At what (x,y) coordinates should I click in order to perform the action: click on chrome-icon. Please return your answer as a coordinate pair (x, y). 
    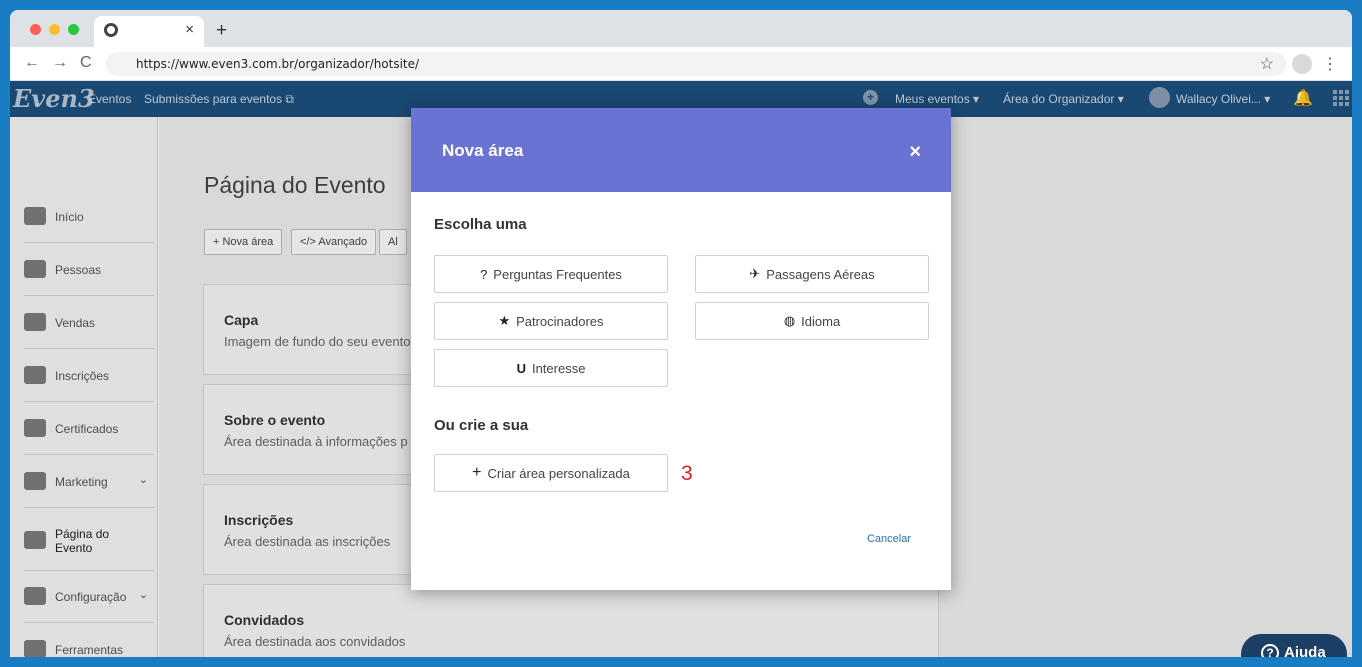
    Looking at the image, I should click on (111, 30).